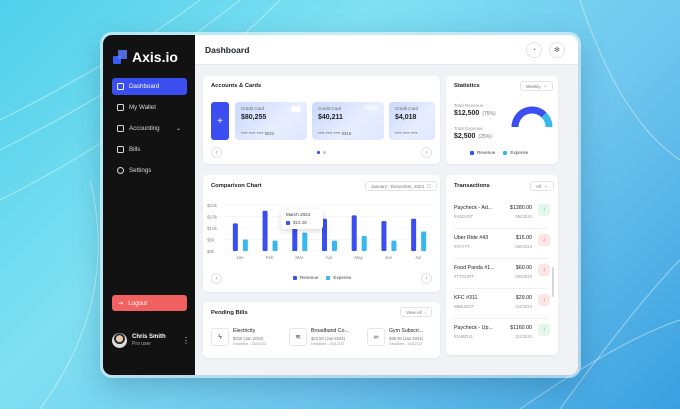 This screenshot has width=680, height=409. I want to click on transaction-amount: $29.00, so click(523, 298).